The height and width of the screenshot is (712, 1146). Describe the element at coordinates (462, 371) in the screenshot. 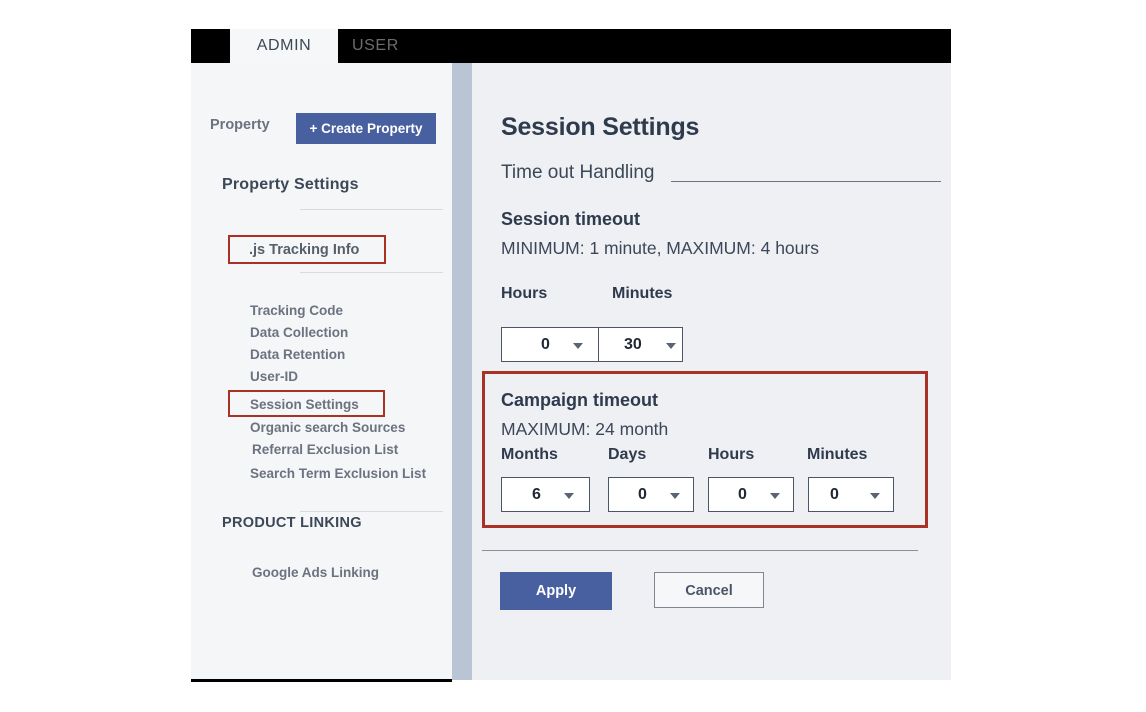

I see `panel-divider` at that location.